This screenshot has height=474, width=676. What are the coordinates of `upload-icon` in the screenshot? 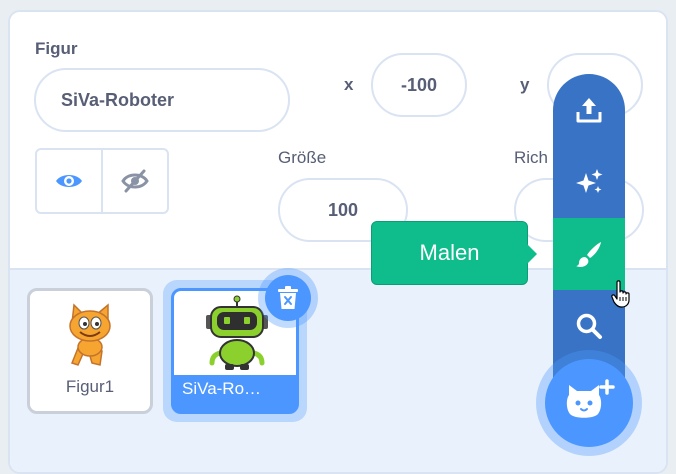 It's located at (589, 110).